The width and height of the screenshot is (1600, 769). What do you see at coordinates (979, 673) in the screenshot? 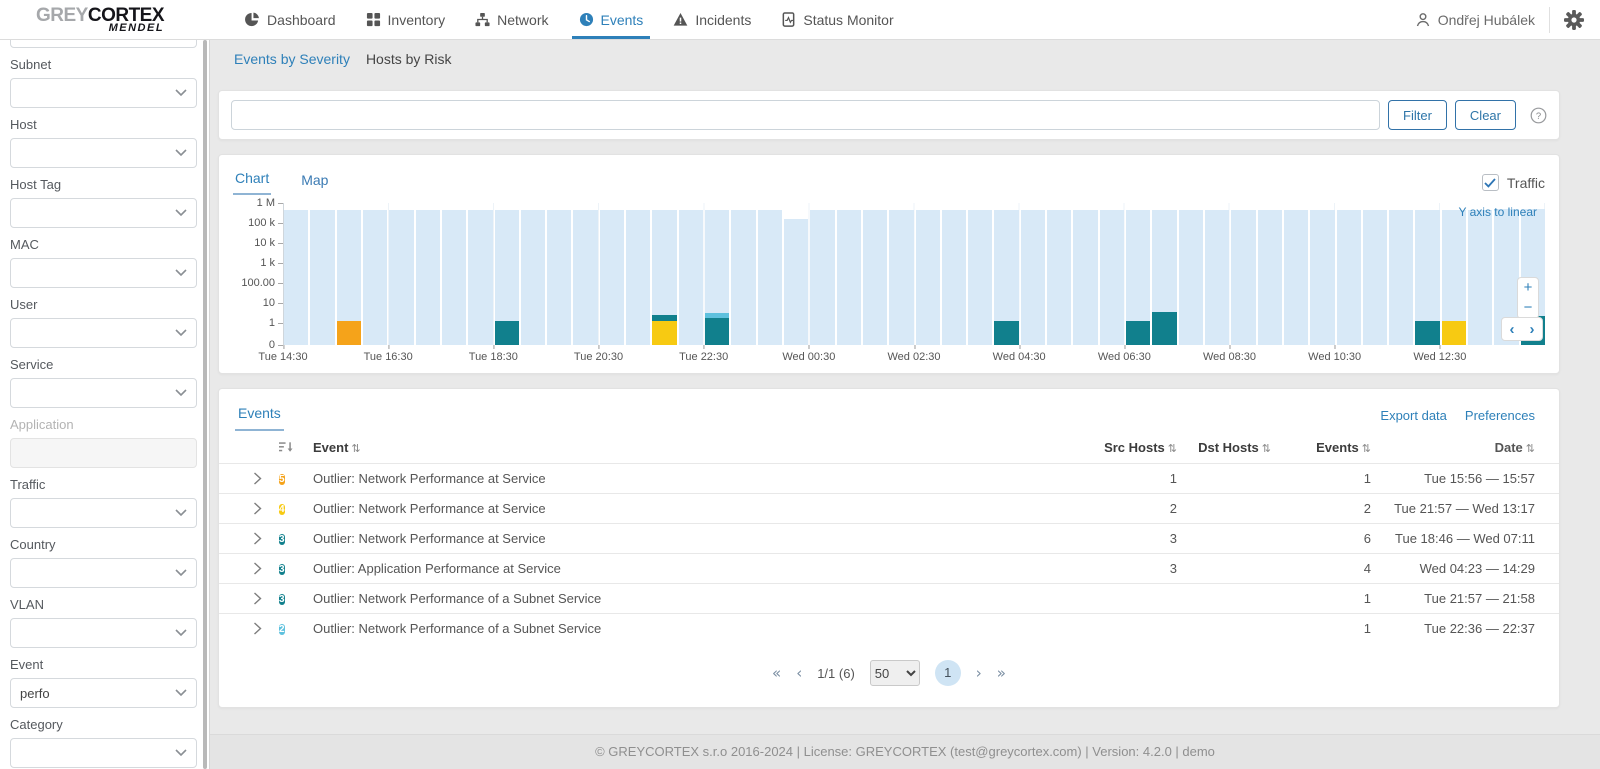
I see `next-page-button: ›` at bounding box center [979, 673].